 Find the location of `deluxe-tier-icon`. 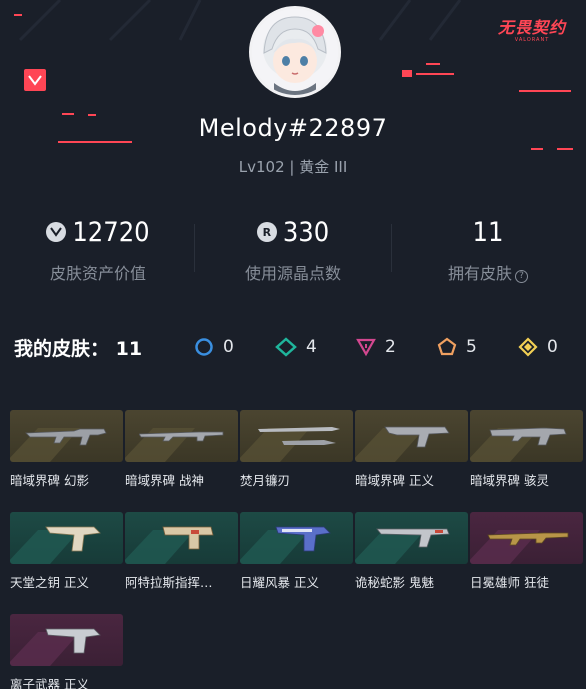

deluxe-tier-icon is located at coordinates (286, 347).